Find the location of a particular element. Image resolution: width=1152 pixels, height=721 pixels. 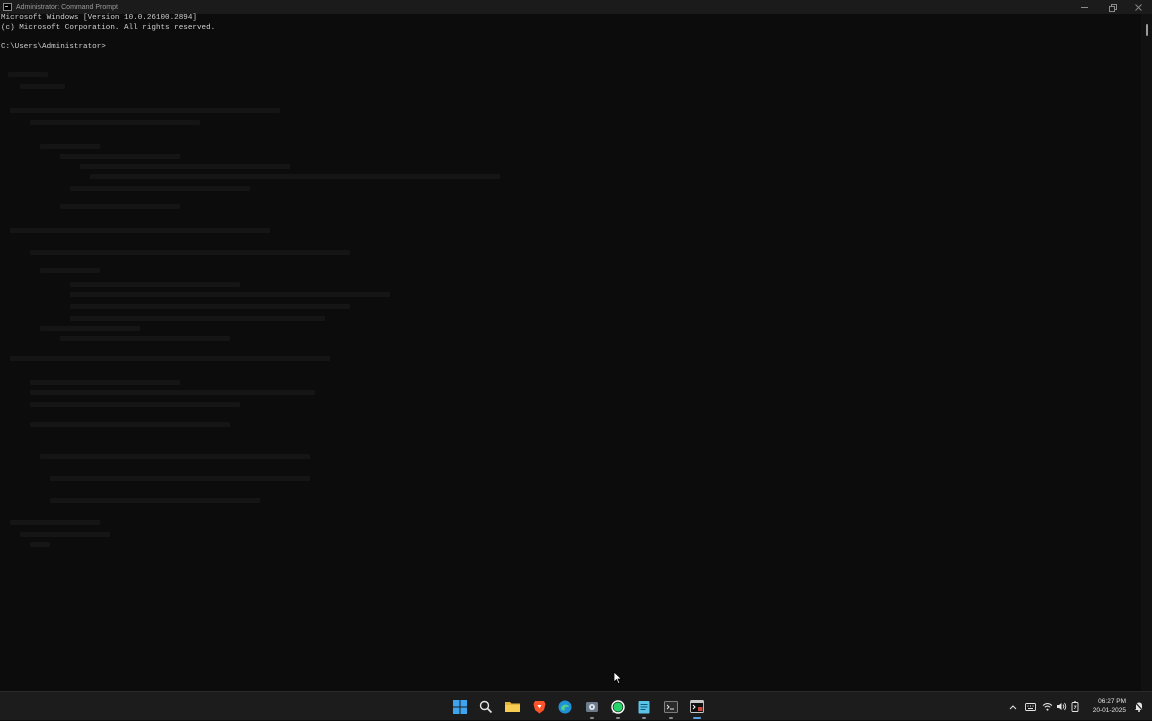

cmd-window-icon is located at coordinates (7, 7).